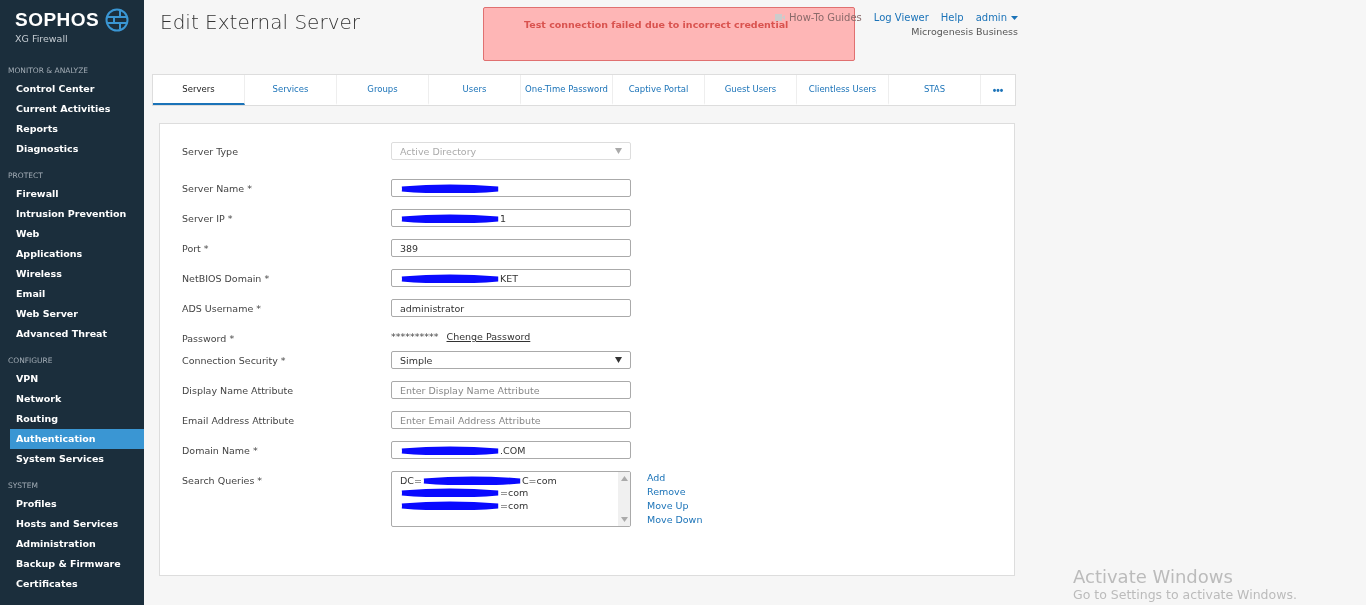 The image size is (1366, 605). I want to click on list-field: DC= C=com =com =com, so click(511, 499).